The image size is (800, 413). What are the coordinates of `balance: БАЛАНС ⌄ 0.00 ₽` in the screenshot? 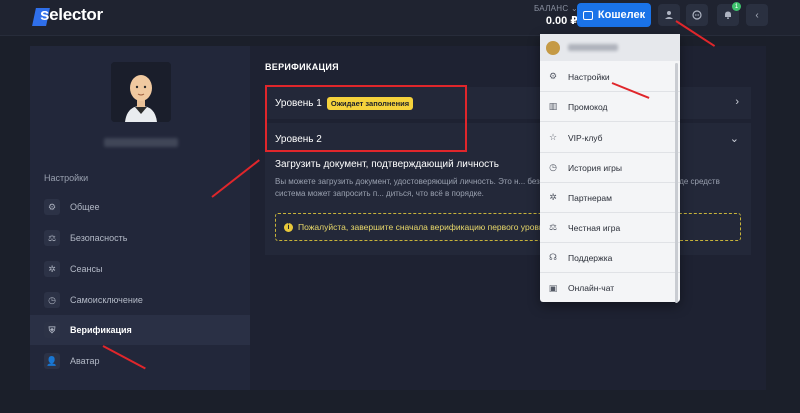 It's located at (553, 15).